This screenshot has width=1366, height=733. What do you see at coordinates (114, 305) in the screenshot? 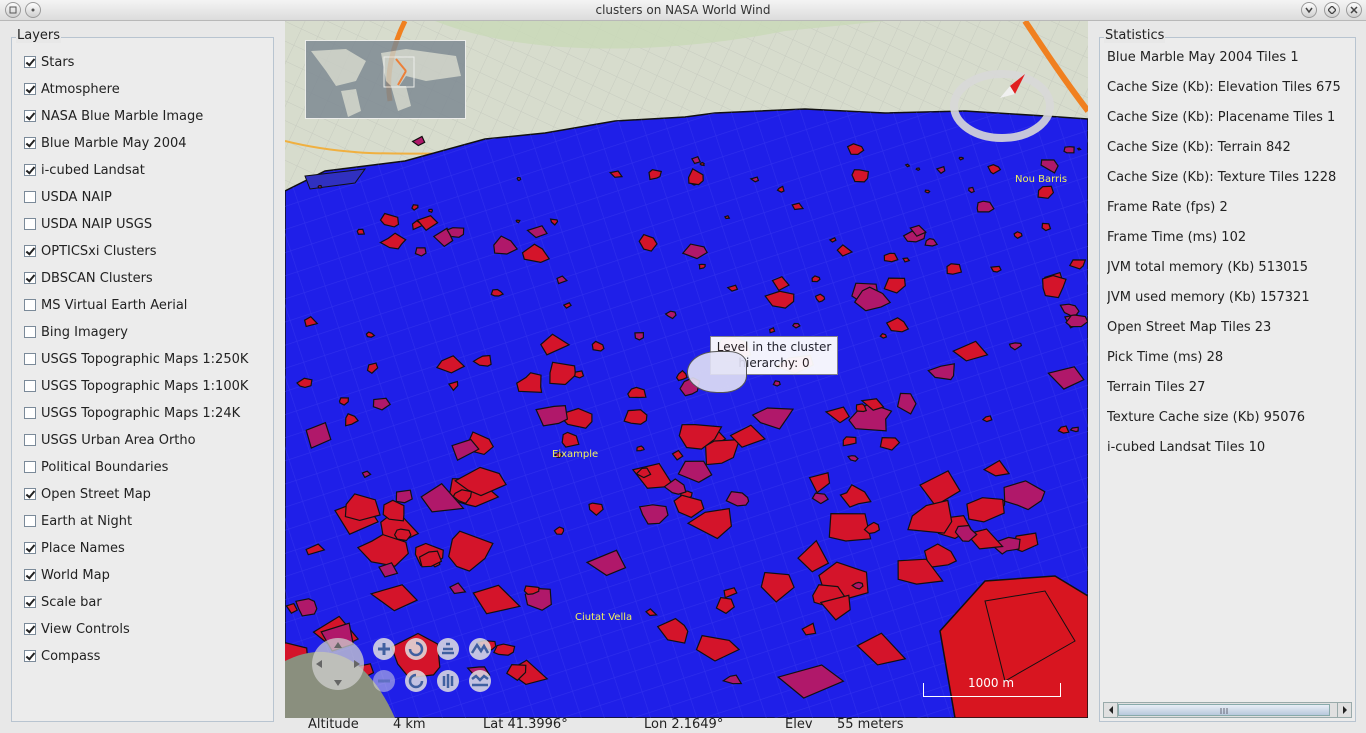
I see `layer-label: MS Virtual Earth Aerial` at bounding box center [114, 305].